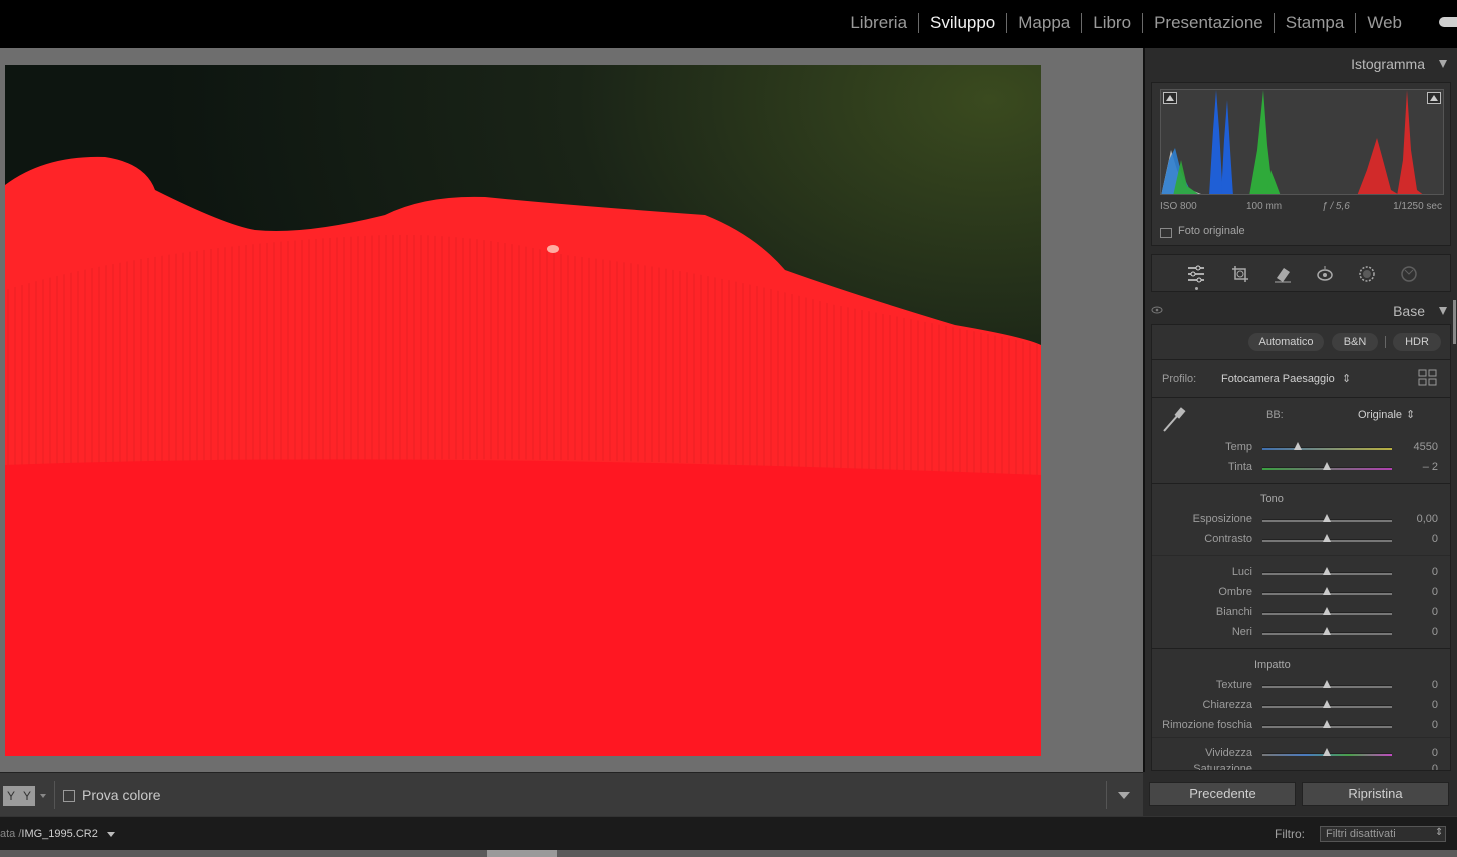 This screenshot has height=857, width=1457. I want to click on temp-value: 4550, so click(1426, 447).